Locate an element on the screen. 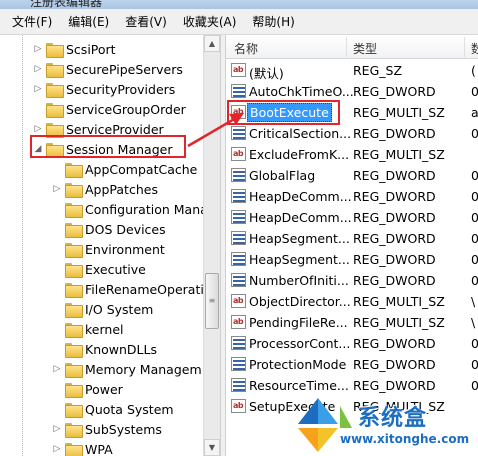  registry-value-row: CriticalSection... REG_DWORD 0 is located at coordinates (352, 133).